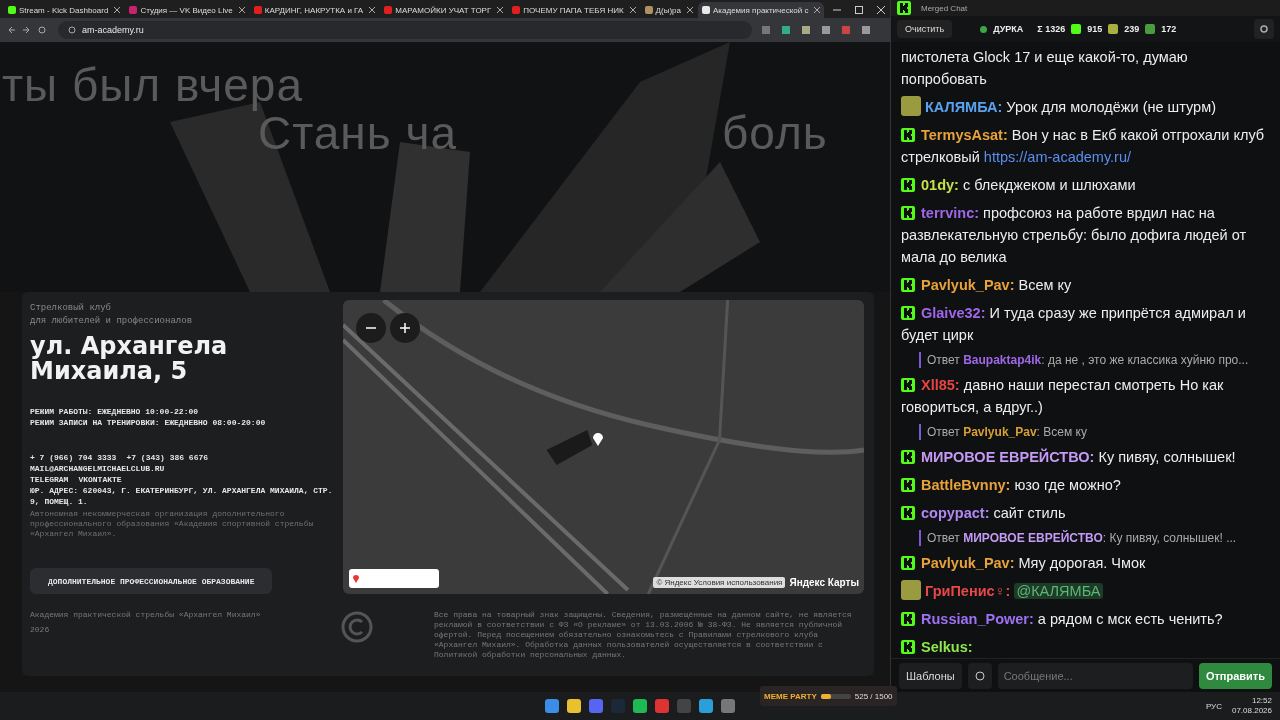 The height and width of the screenshot is (720, 1280). I want to click on chat-message: BattleBvnny: юзо где можно?, so click(1085, 485).